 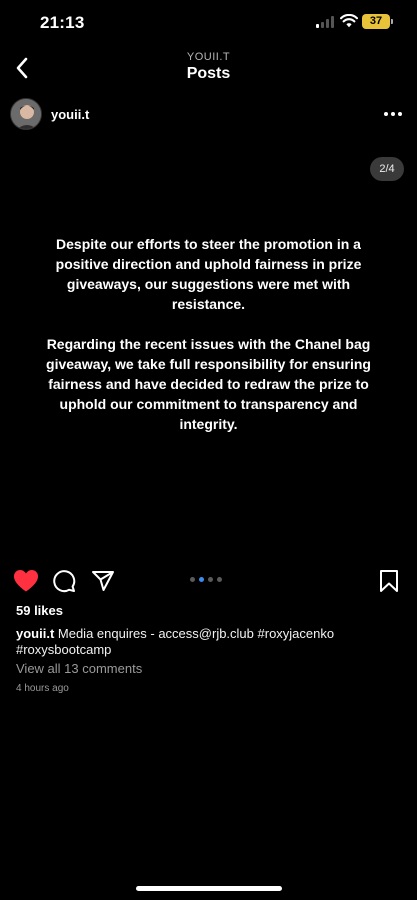 I want to click on heart-icon, so click(x=26, y=581).